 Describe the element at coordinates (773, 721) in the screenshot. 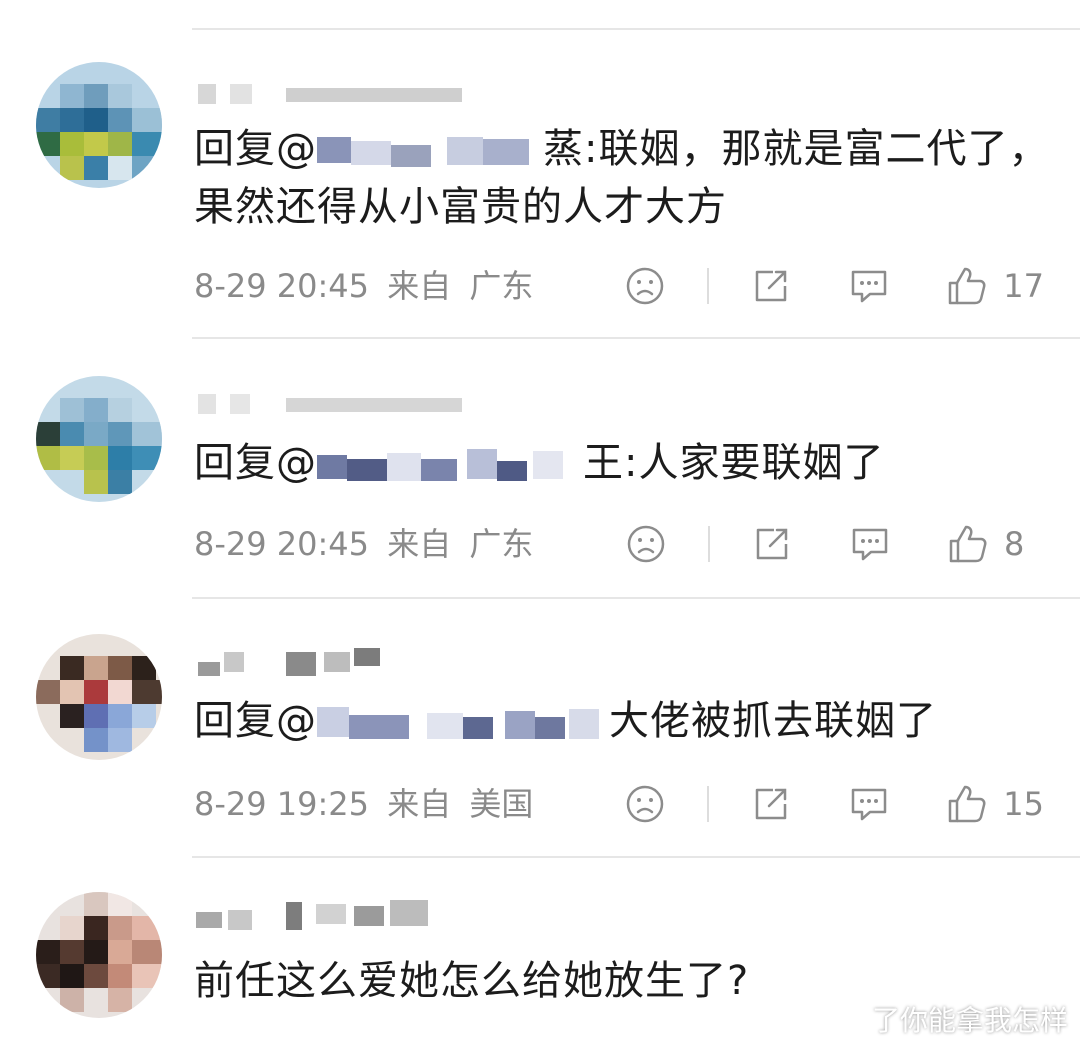

I see `comment-body: 大佬被抓去联姻了` at that location.